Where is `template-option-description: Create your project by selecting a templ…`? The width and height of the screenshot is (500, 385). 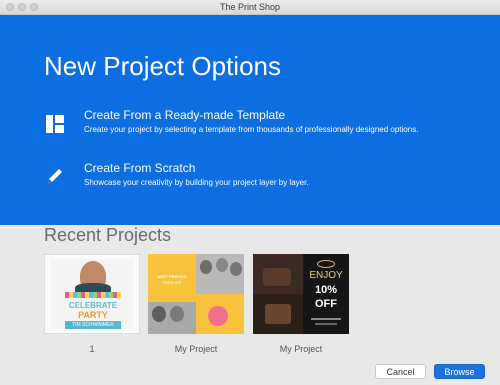
template-option-description: Create your project by selecting a templ… is located at coordinates (251, 129).